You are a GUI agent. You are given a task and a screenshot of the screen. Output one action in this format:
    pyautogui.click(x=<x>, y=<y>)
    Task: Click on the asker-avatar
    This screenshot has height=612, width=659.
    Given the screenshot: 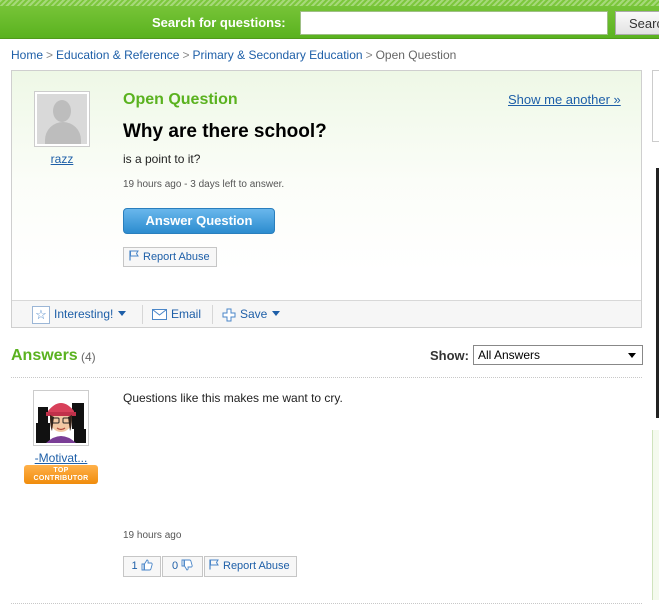 What is the action you would take?
    pyautogui.click(x=62, y=119)
    